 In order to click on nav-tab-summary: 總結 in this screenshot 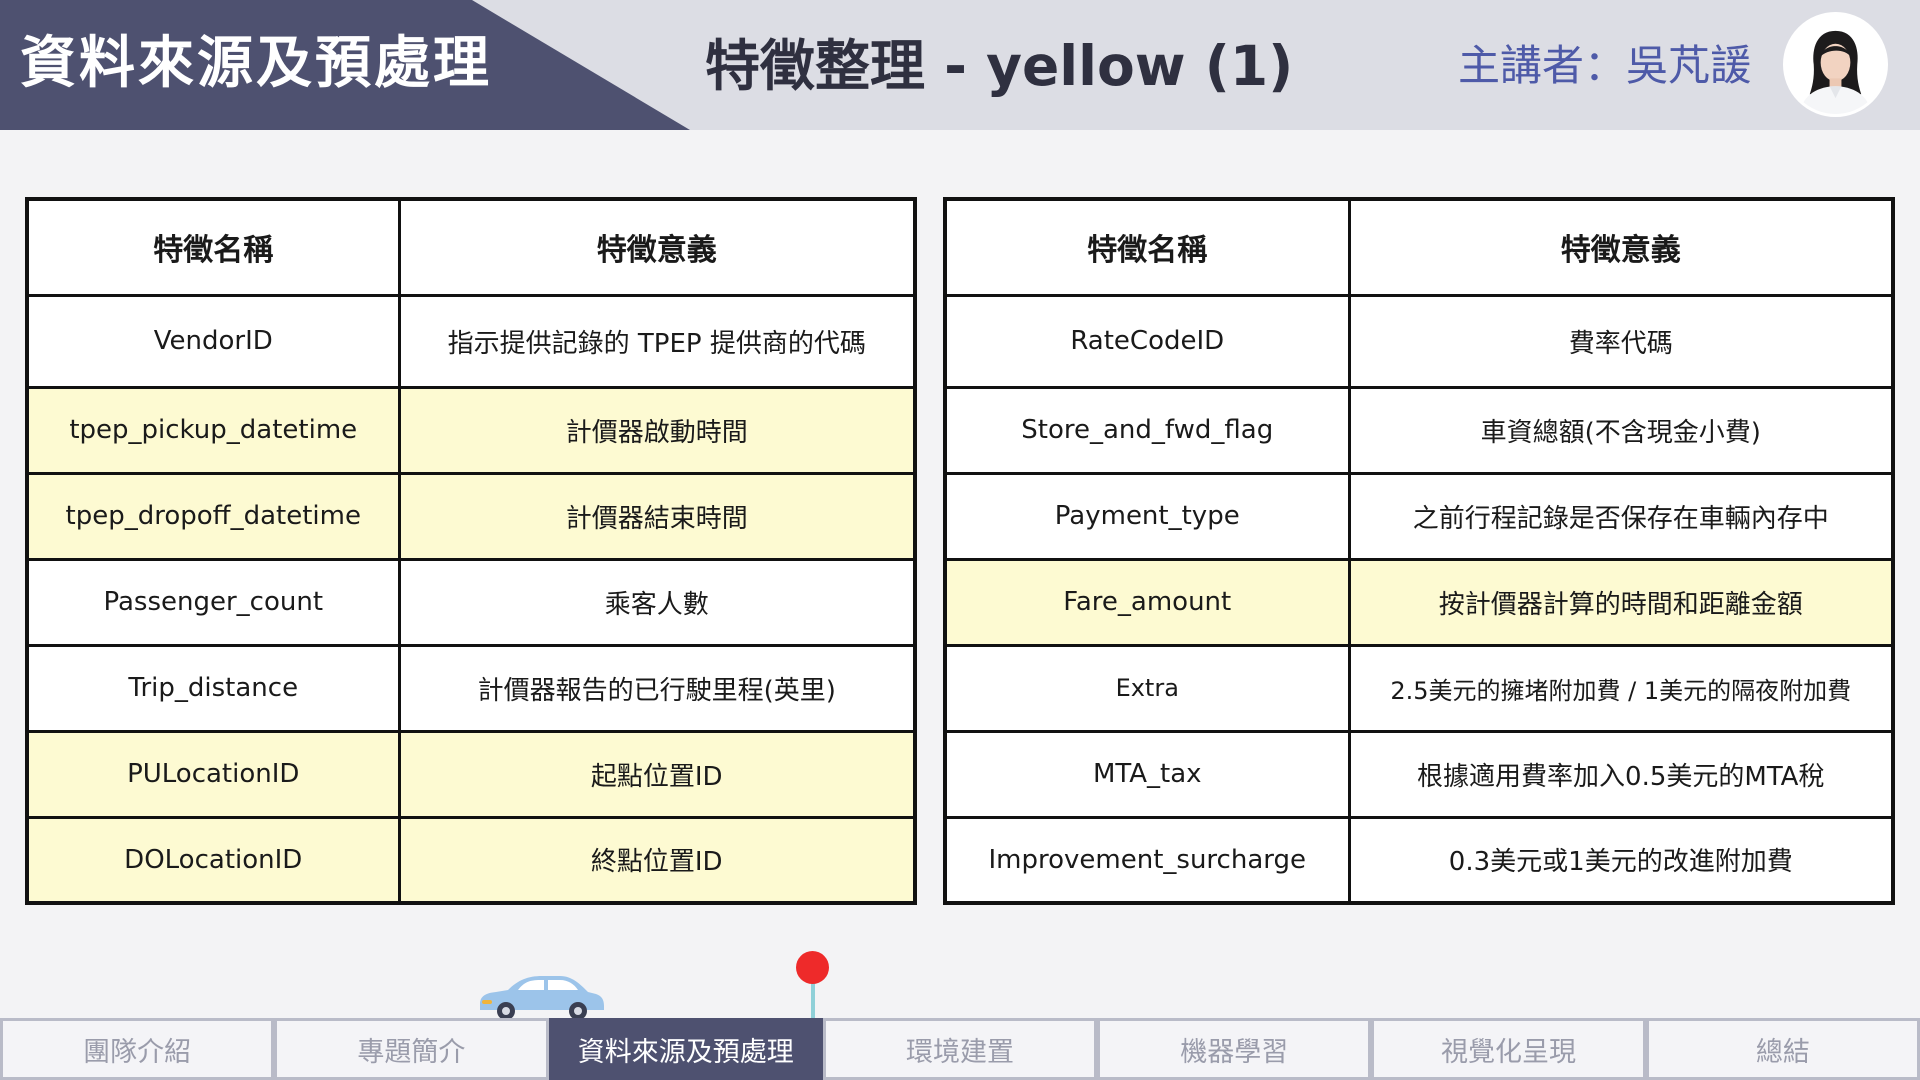, I will do `click(1782, 1049)`.